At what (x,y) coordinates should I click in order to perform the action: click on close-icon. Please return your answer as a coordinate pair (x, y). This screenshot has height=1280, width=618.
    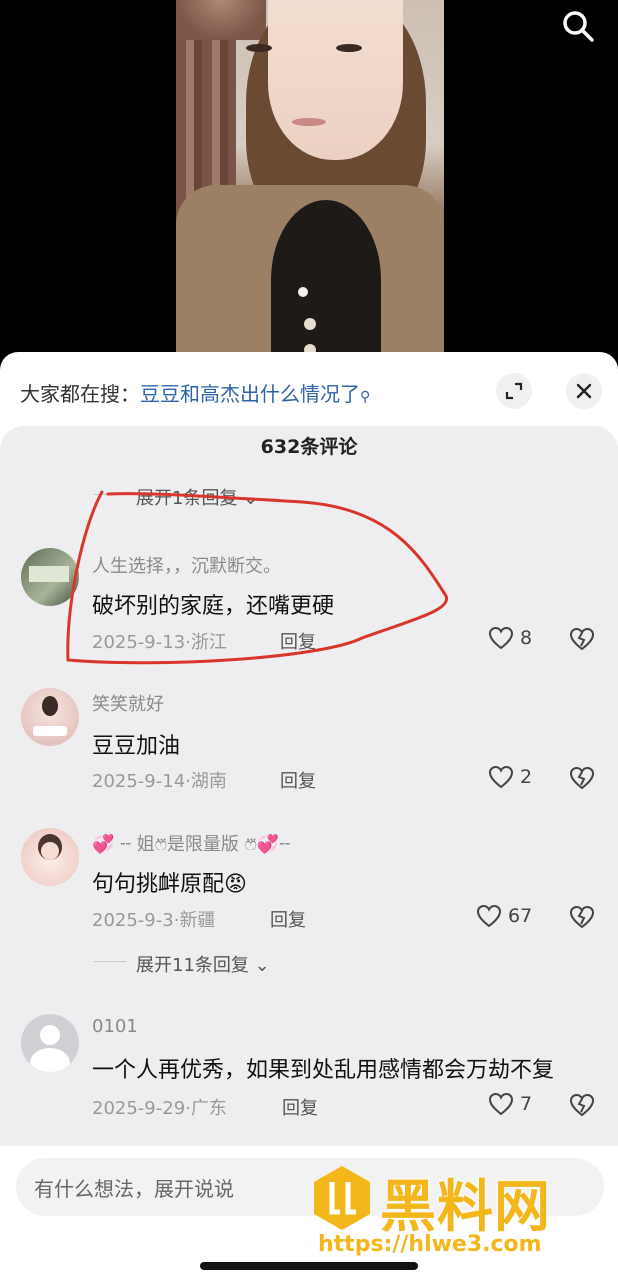
    Looking at the image, I should click on (584, 391).